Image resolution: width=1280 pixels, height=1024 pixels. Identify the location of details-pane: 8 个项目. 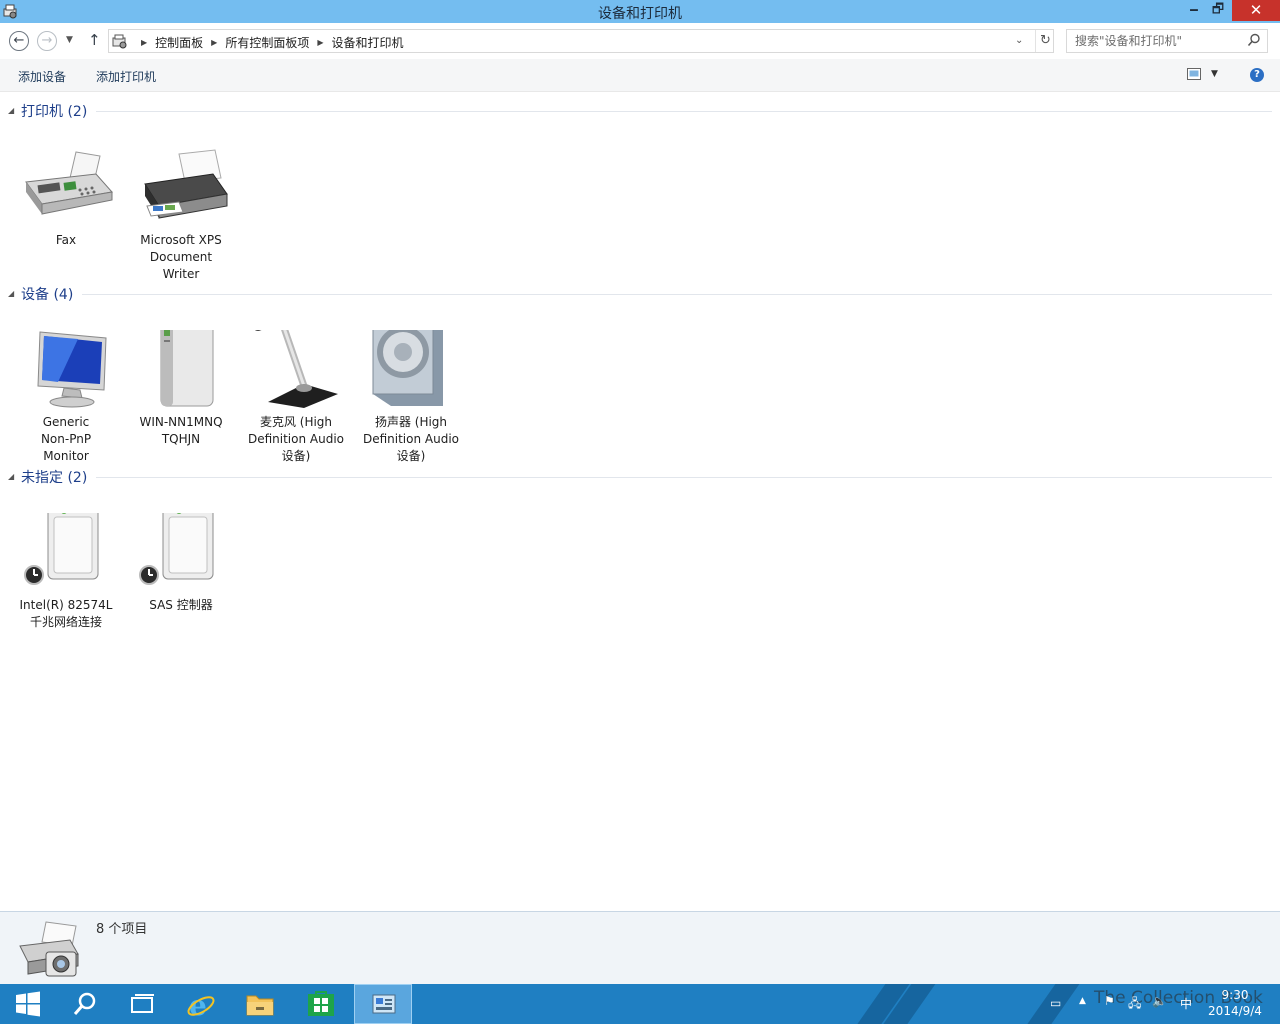
(640, 947).